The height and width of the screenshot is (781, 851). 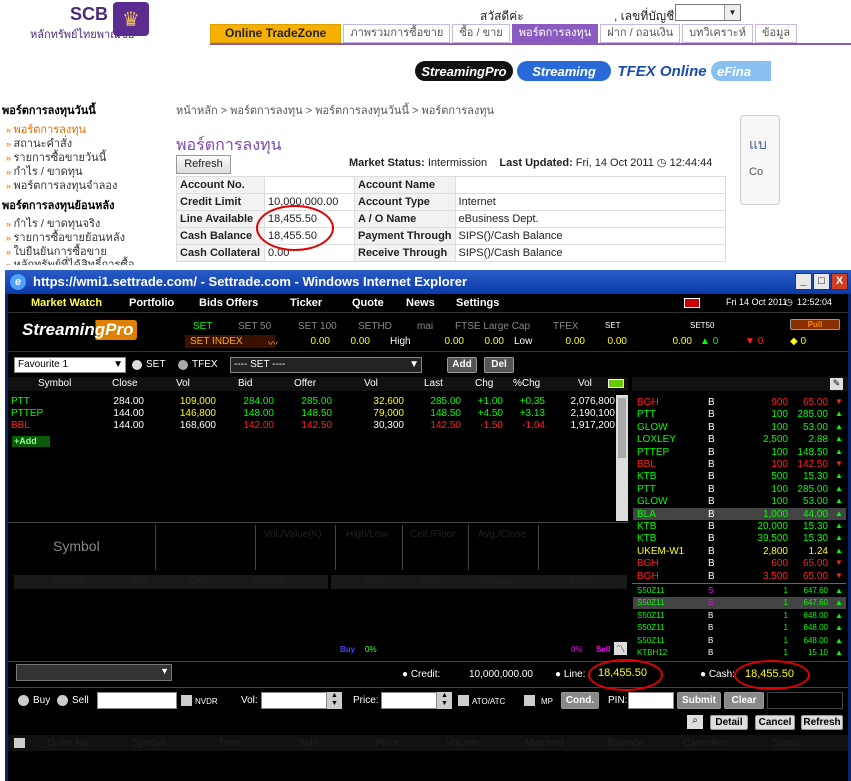 I want to click on col-header: Chg, so click(x=484, y=383).